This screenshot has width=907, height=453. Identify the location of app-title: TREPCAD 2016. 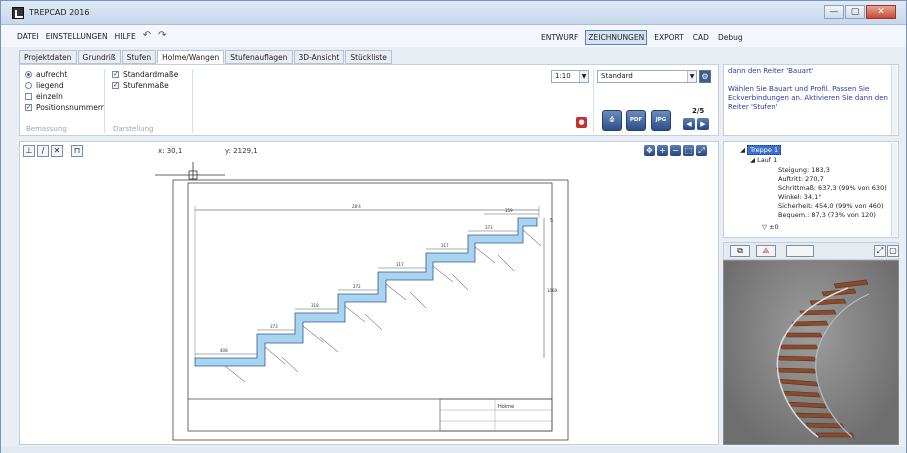
(59, 12).